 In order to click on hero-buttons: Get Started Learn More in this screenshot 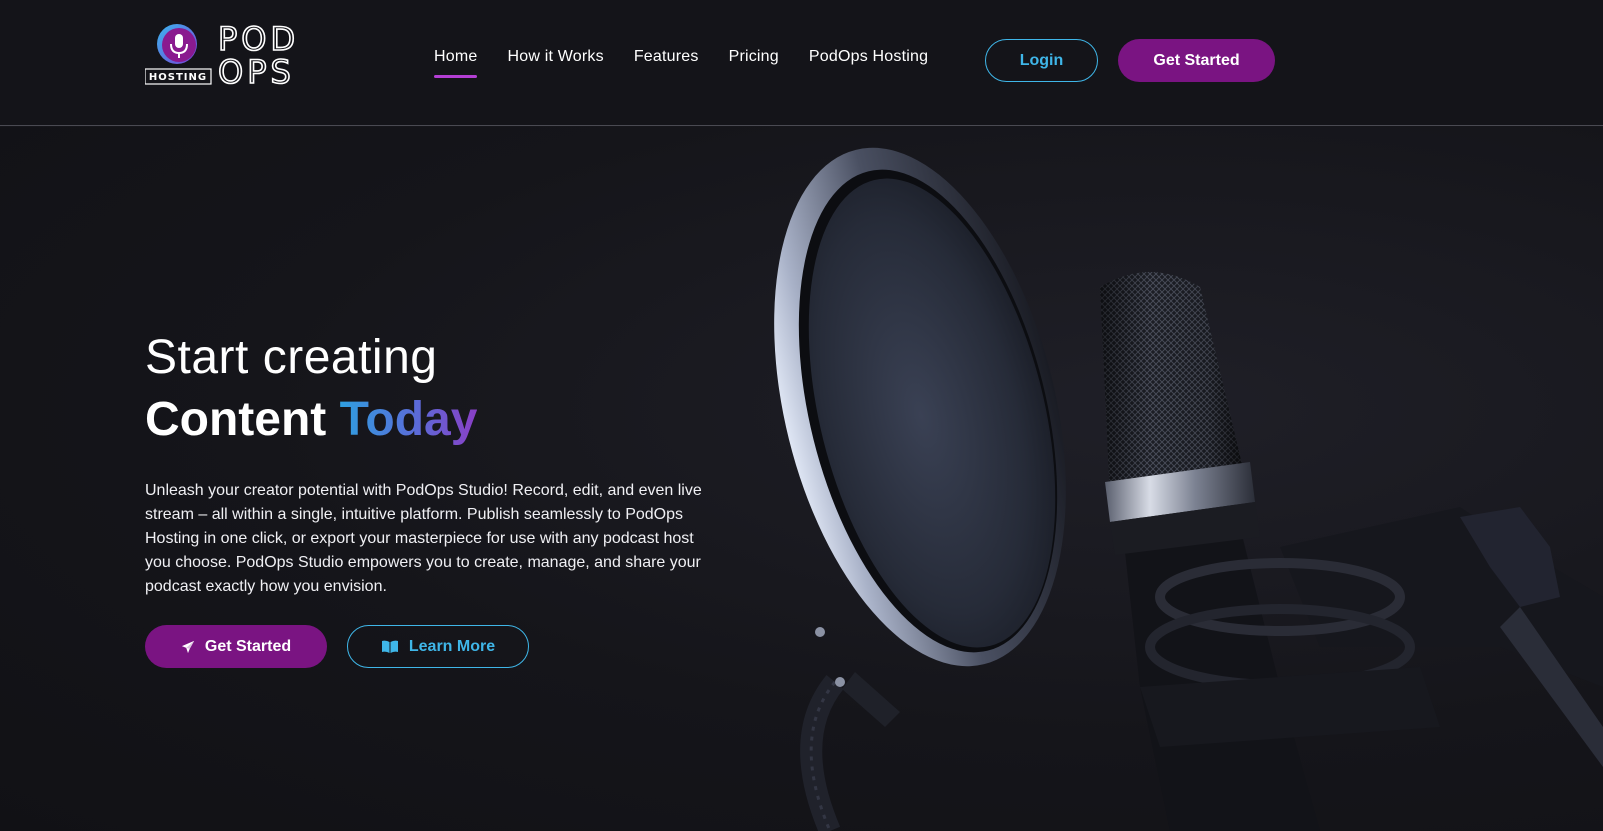, I will do `click(425, 646)`.